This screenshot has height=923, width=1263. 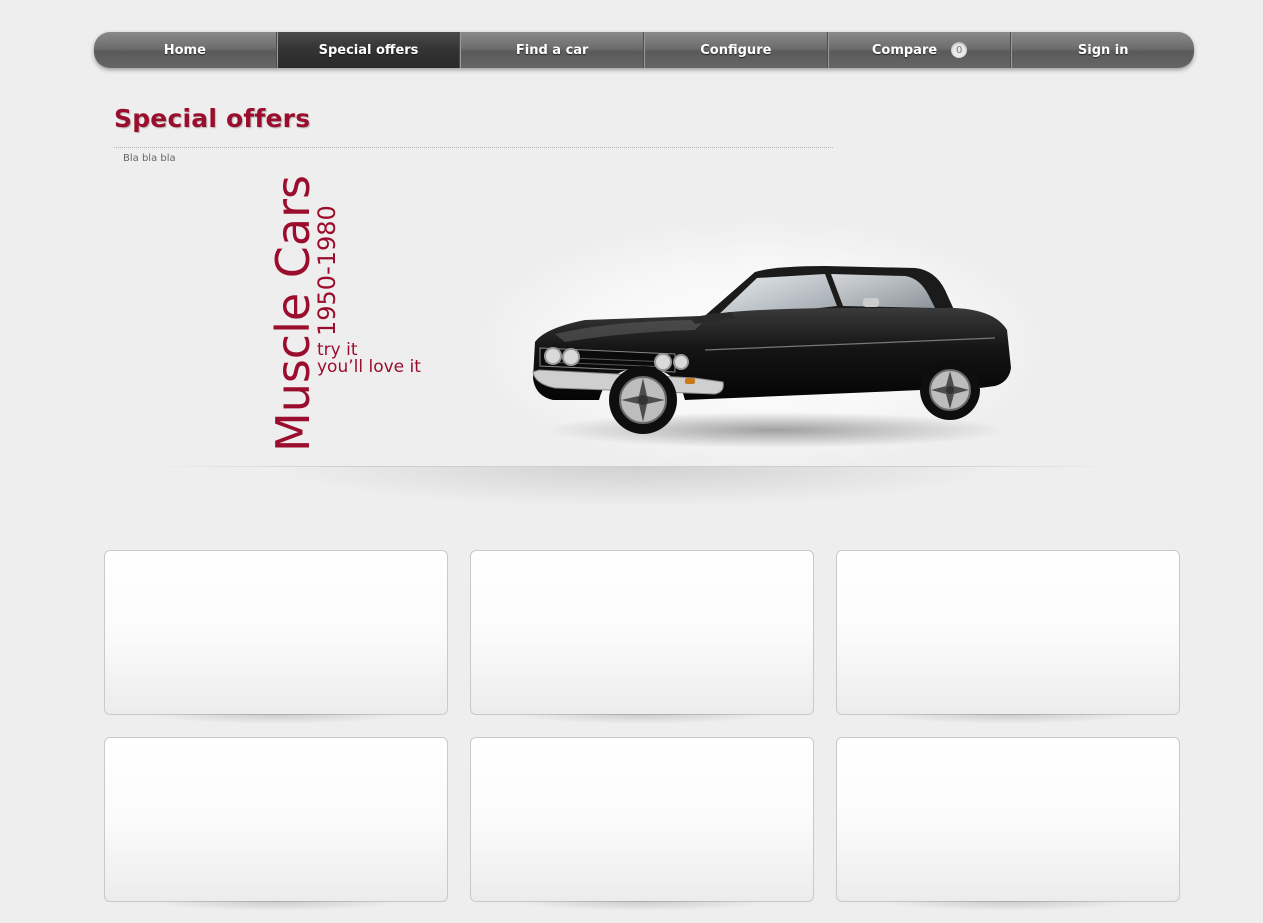 I want to click on nav-item-label: Home, so click(x=184, y=50).